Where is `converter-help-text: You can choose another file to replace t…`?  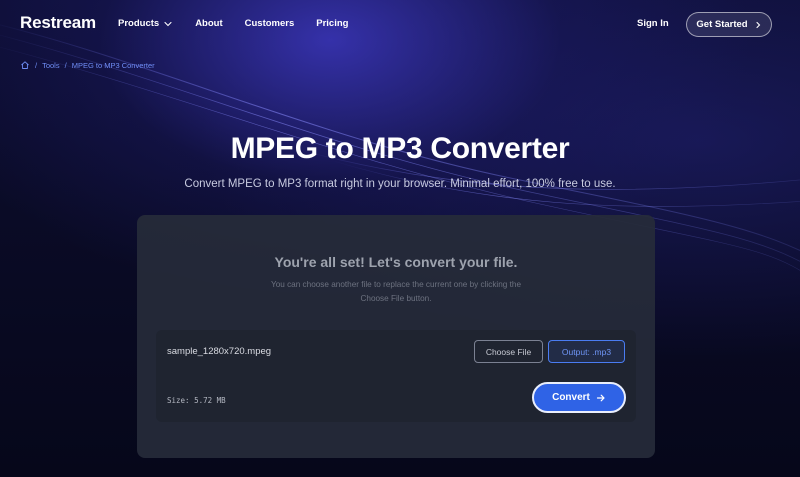 converter-help-text: You can choose another file to replace t… is located at coordinates (396, 291).